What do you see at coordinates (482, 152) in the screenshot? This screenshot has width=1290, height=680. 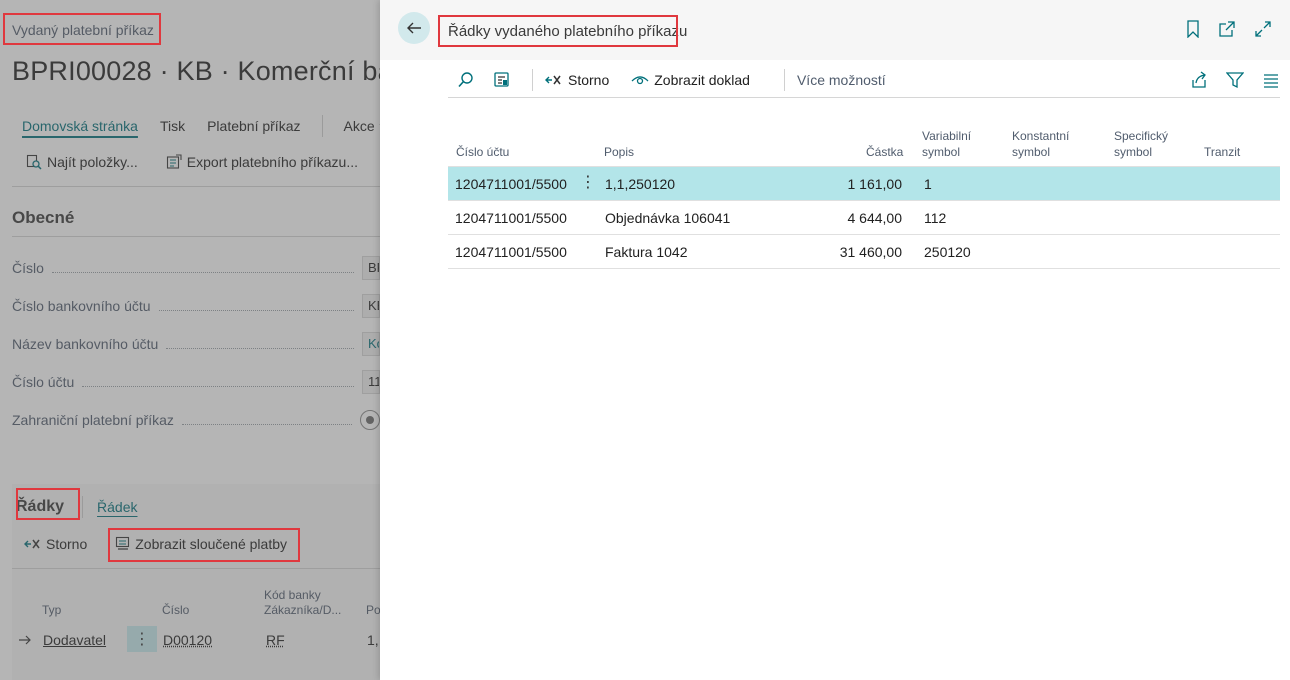 I see `col-header-account: Číslo účtu` at bounding box center [482, 152].